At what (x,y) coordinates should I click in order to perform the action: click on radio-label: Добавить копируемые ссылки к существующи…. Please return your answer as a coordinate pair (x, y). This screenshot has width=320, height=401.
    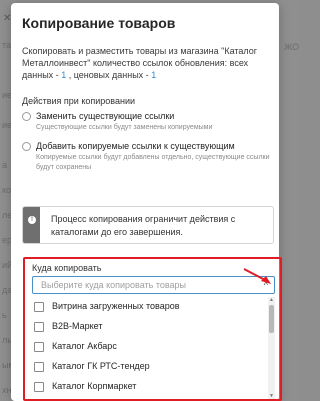
    Looking at the image, I should click on (135, 146).